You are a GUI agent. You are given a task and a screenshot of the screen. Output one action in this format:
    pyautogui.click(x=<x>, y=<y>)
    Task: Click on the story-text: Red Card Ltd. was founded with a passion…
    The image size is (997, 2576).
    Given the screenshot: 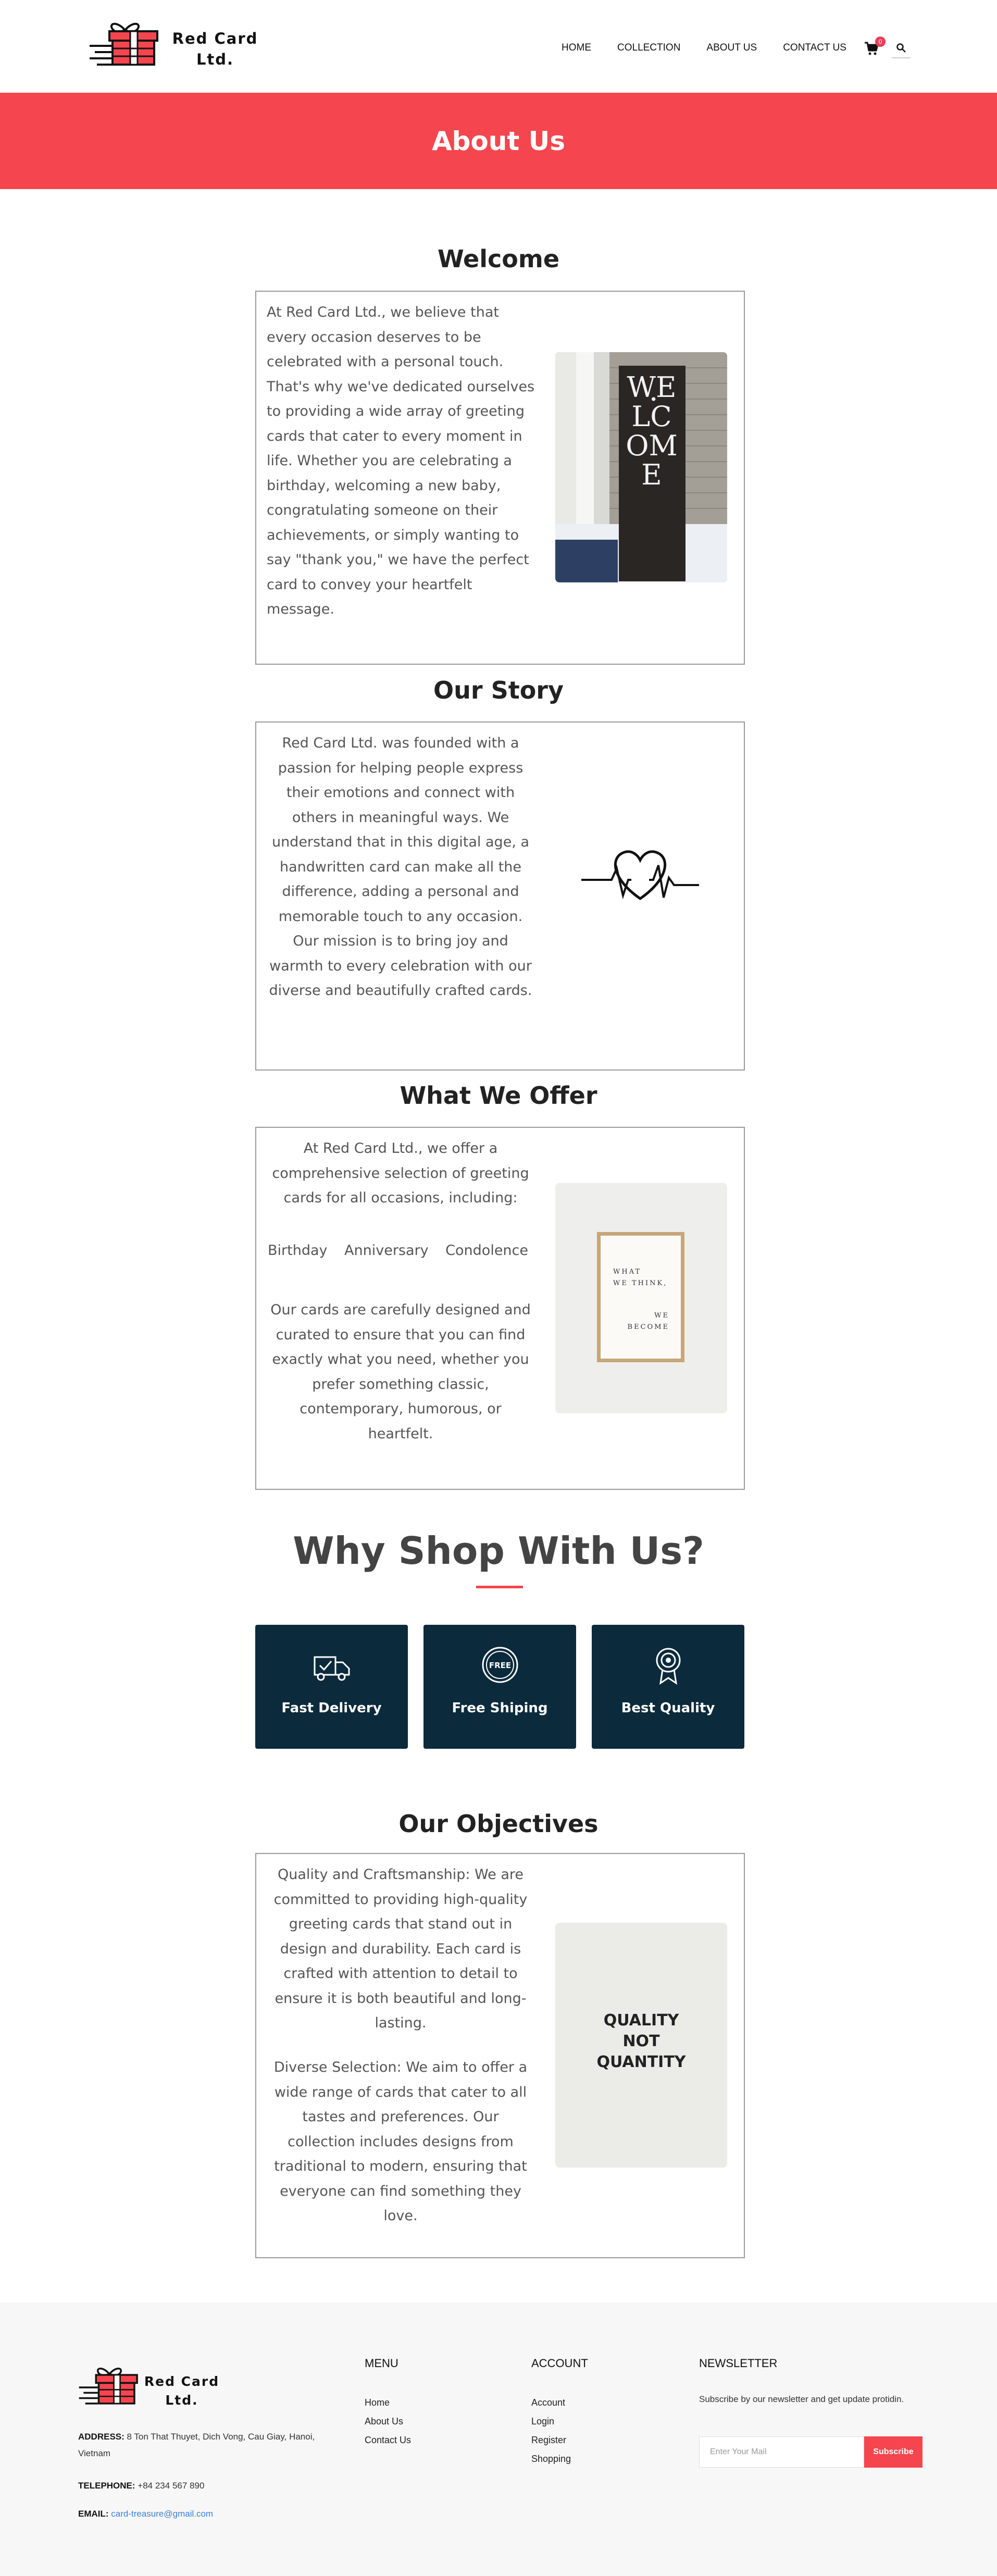 What is the action you would take?
    pyautogui.click(x=400, y=867)
    